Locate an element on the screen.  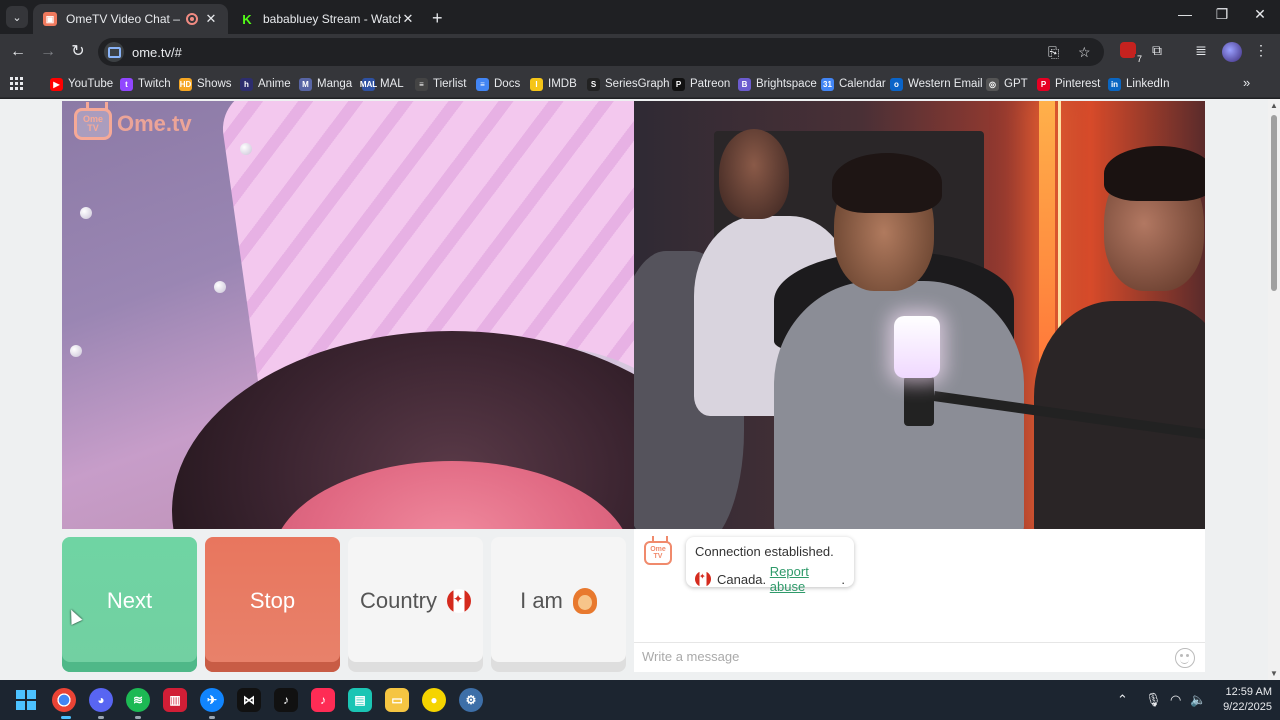
person-center-hair is located at coordinates (887, 183).